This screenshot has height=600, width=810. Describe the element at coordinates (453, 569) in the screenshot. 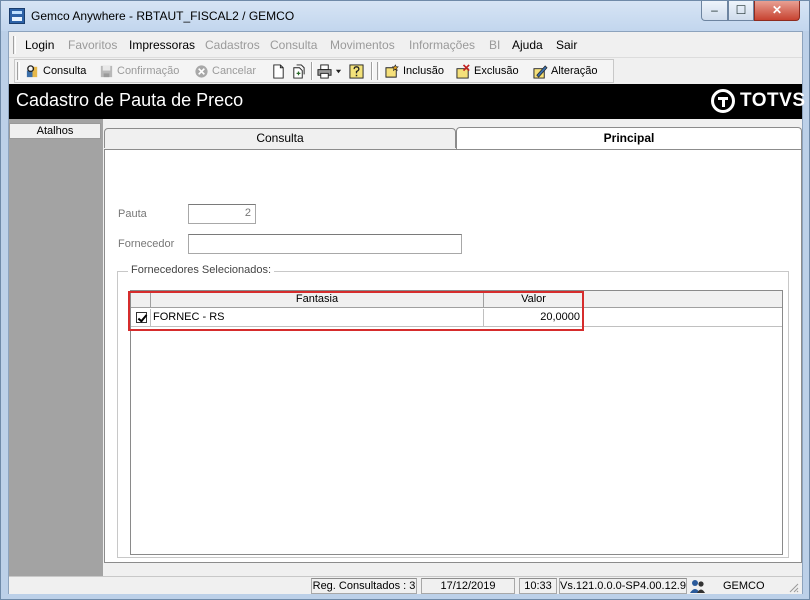

I see `panel-footer` at that location.